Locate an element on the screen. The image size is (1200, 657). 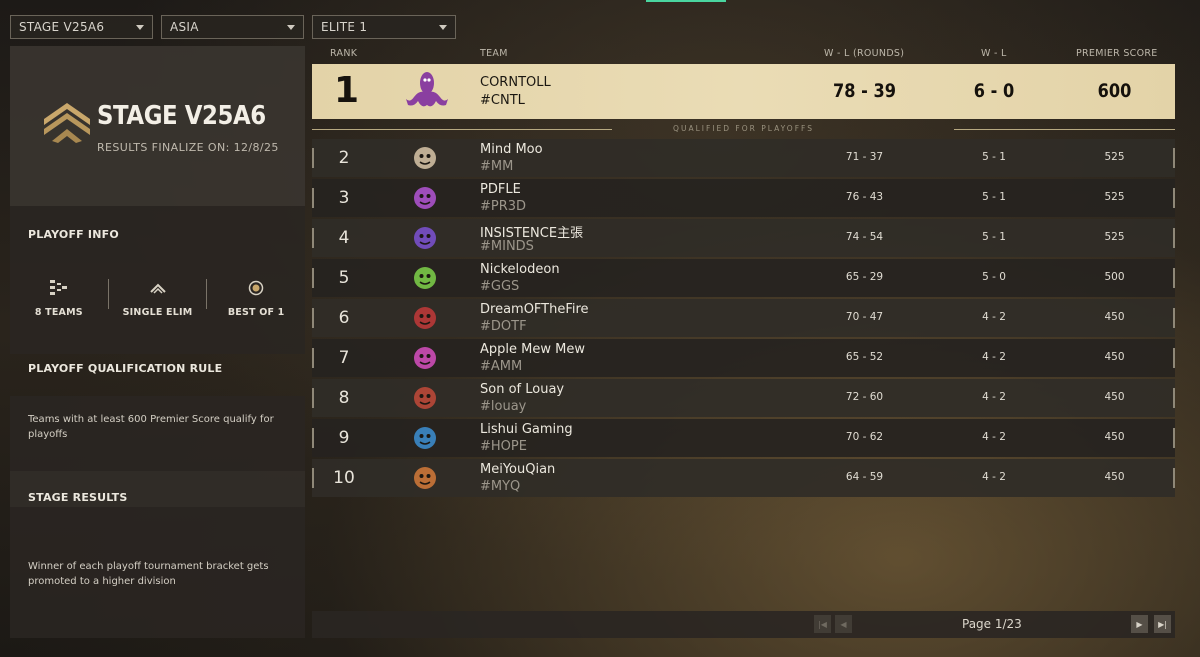
target-icon is located at coordinates (256, 288).